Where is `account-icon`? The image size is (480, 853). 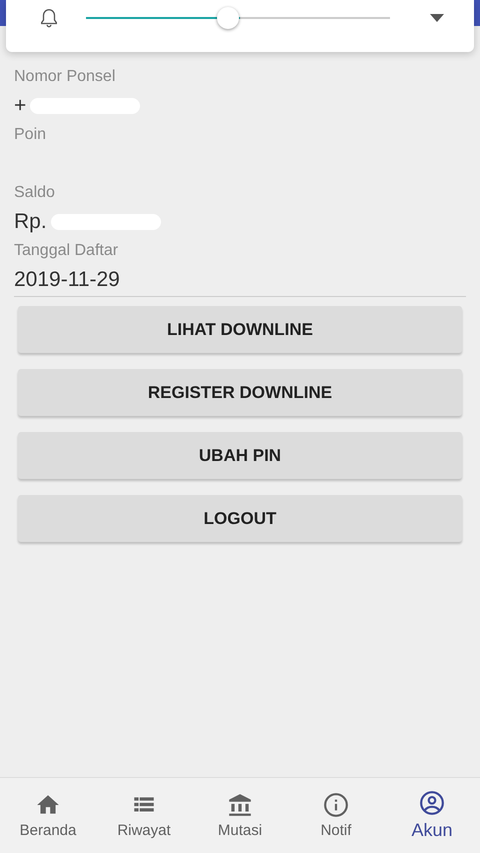
account-icon is located at coordinates (432, 803).